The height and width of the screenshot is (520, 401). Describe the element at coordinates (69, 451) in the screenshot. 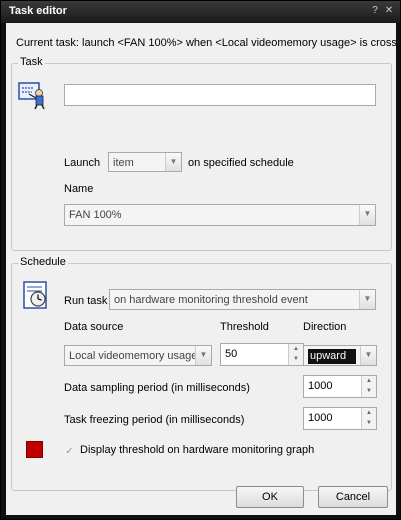

I see `display-threshold-checkbox: ✓` at that location.